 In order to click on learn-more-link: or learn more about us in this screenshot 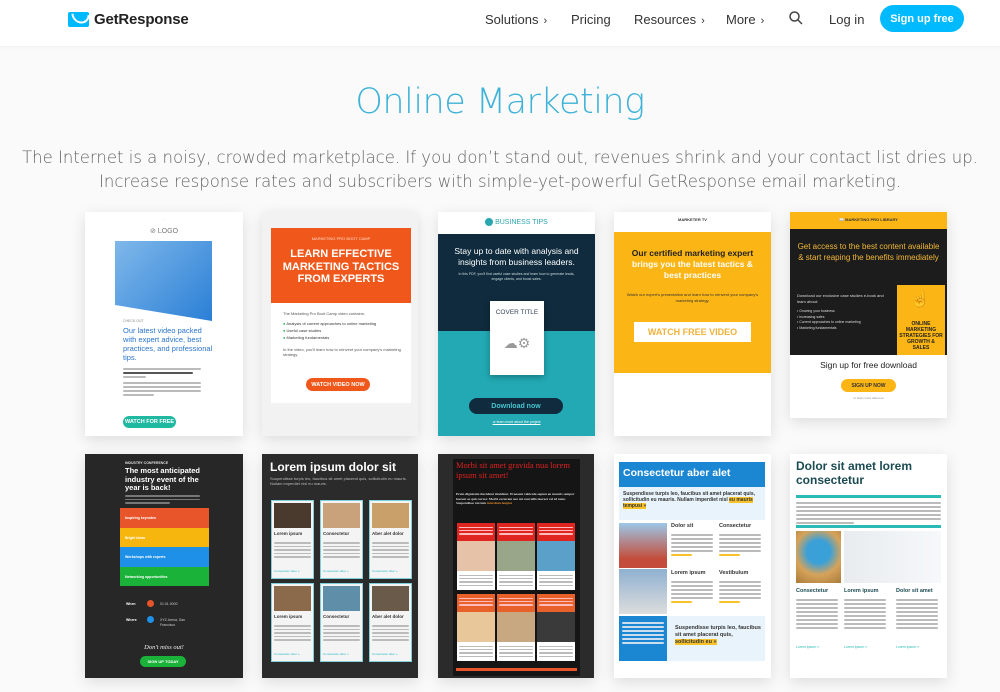, I will do `click(868, 398)`.